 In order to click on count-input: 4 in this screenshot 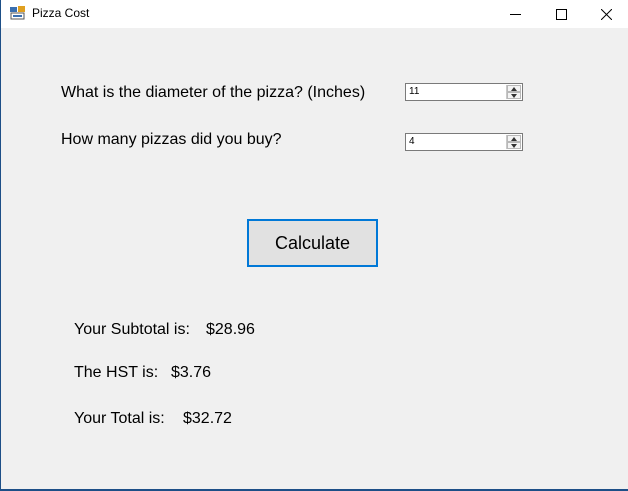, I will do `click(464, 142)`.